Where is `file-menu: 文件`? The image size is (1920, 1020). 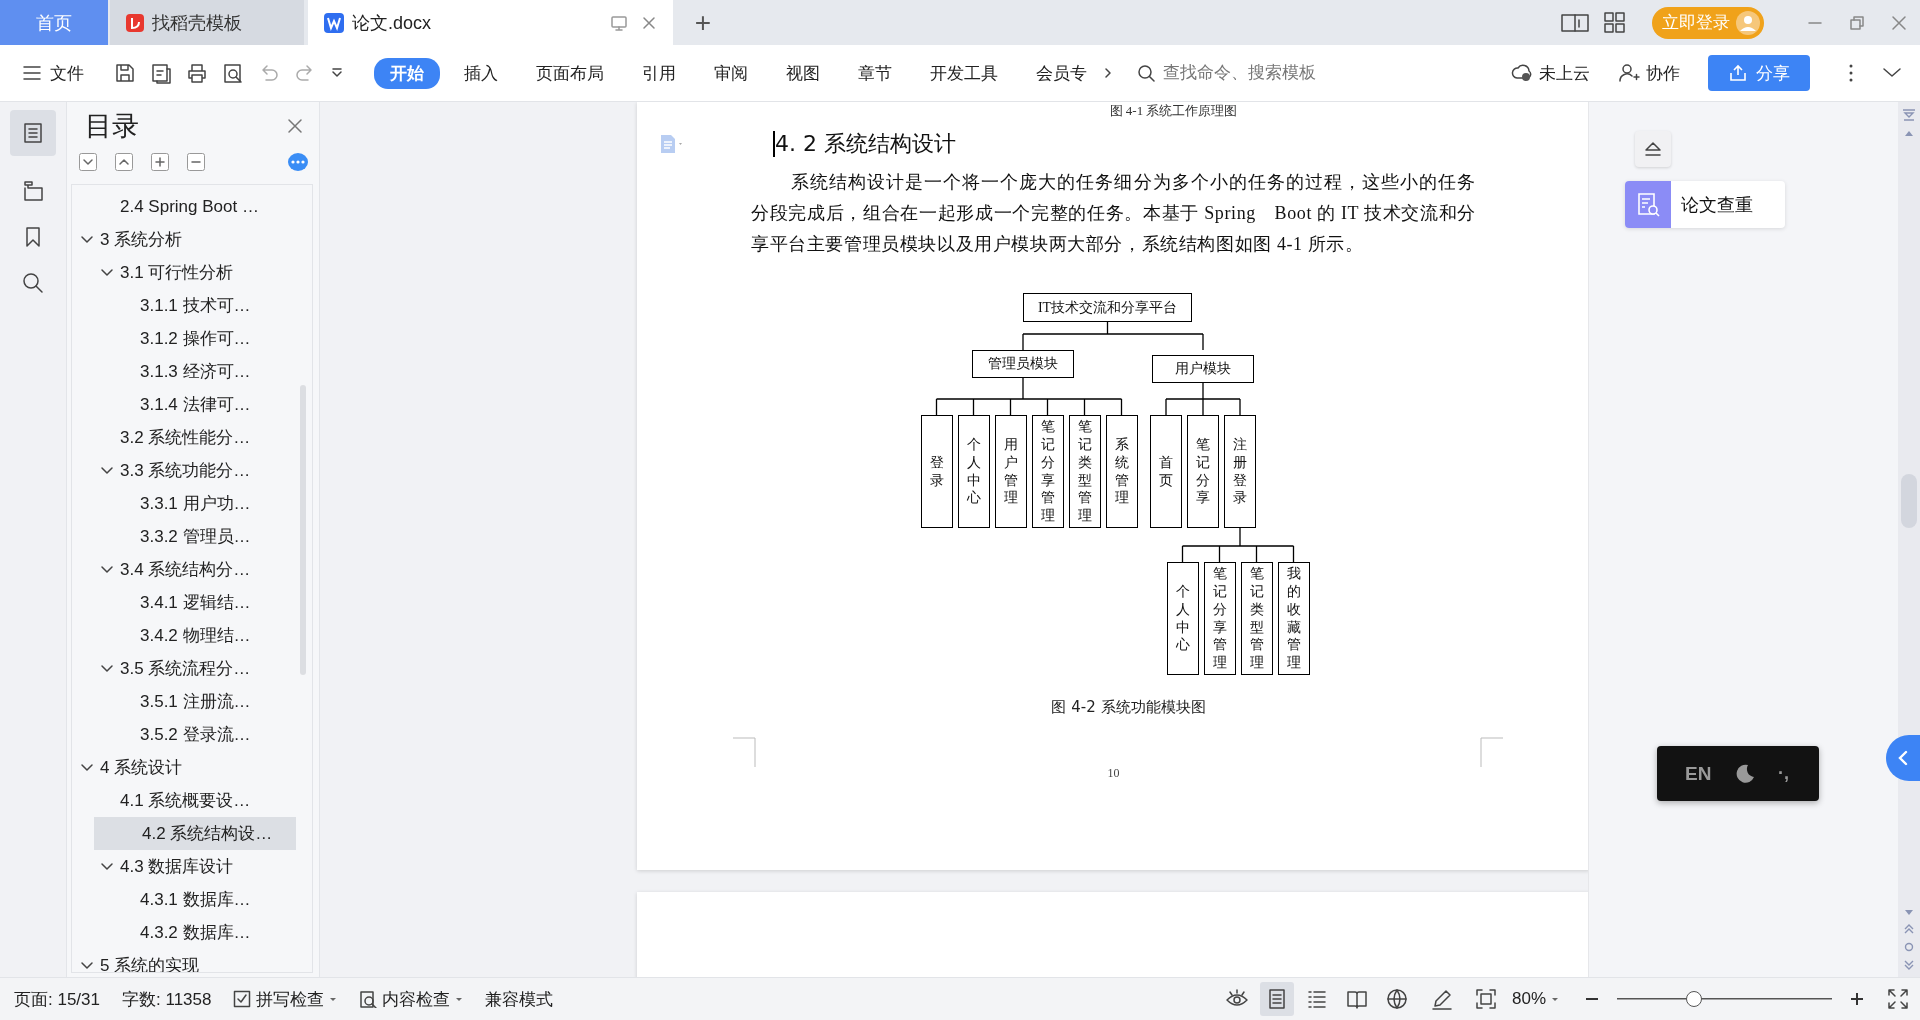 file-menu: 文件 is located at coordinates (53, 73).